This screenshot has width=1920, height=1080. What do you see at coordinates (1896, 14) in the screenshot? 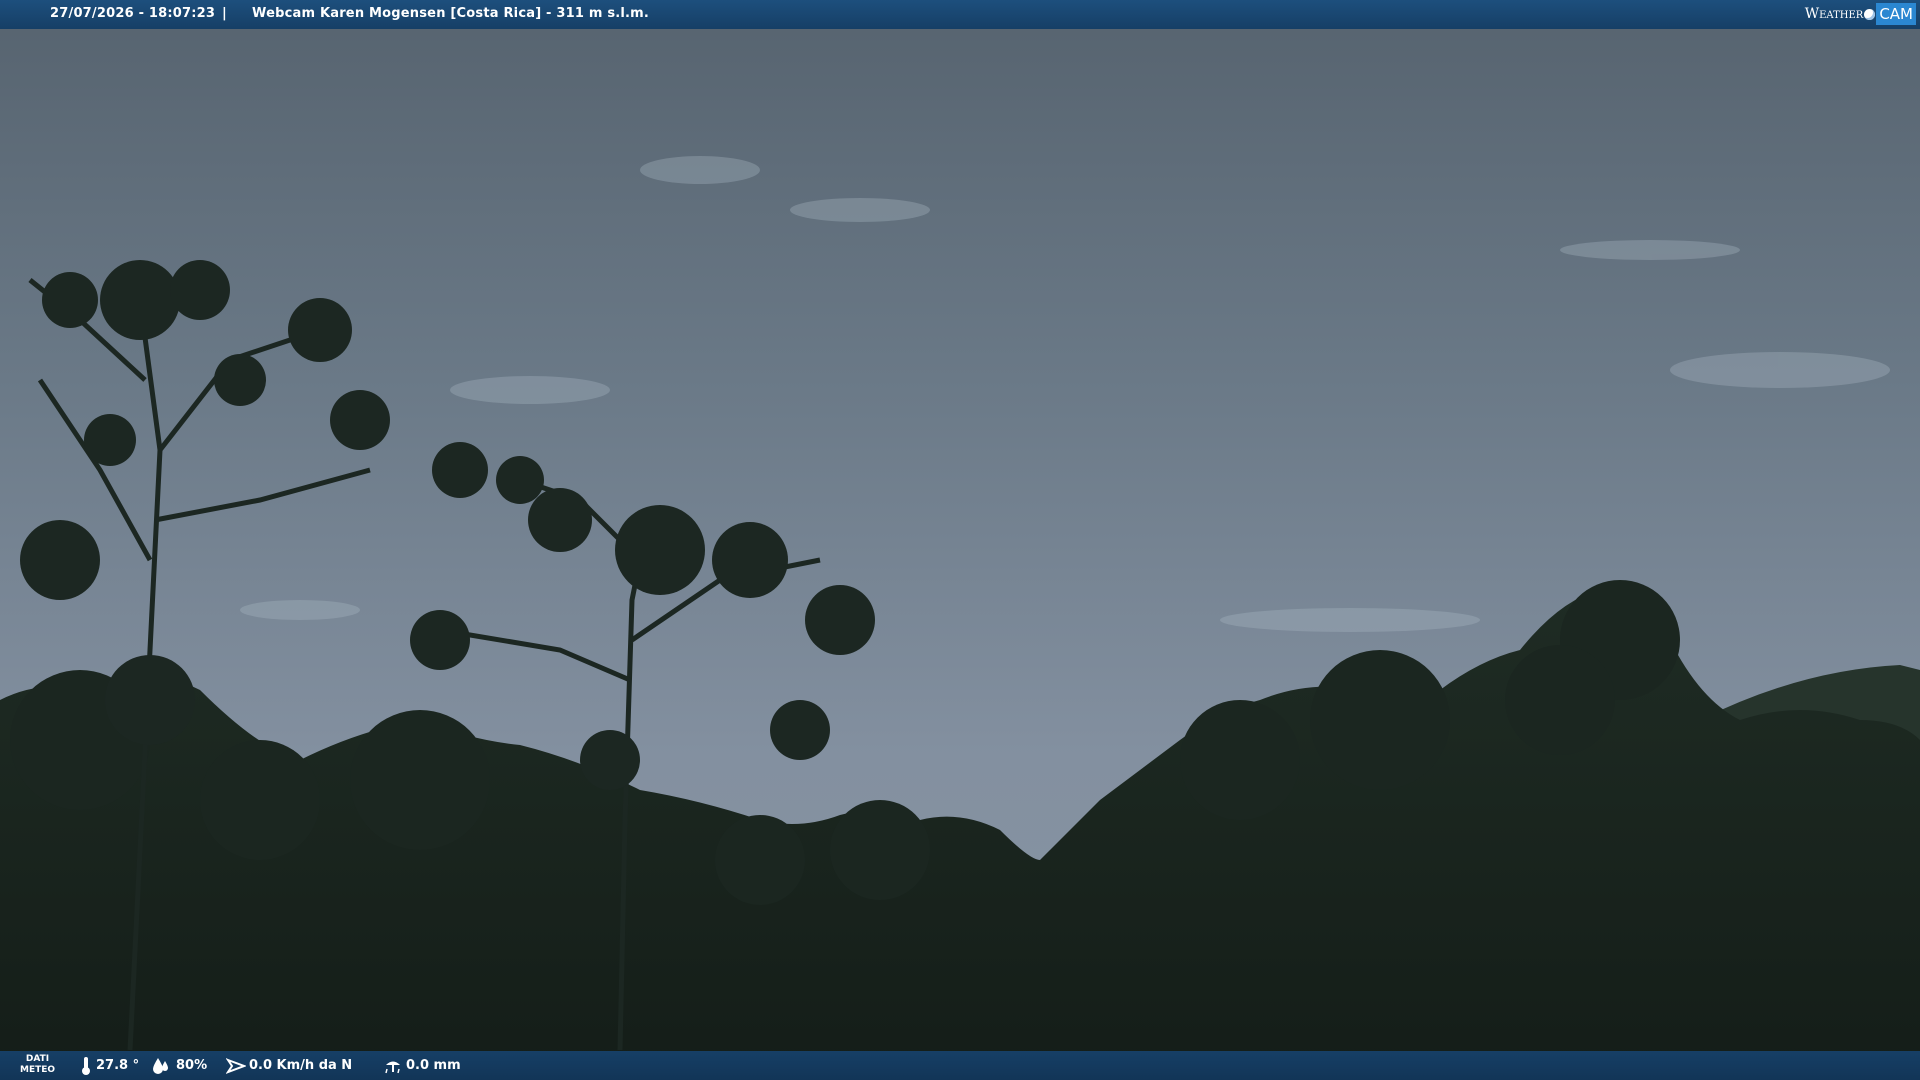
I see `logo-cam-text: CAM` at bounding box center [1896, 14].